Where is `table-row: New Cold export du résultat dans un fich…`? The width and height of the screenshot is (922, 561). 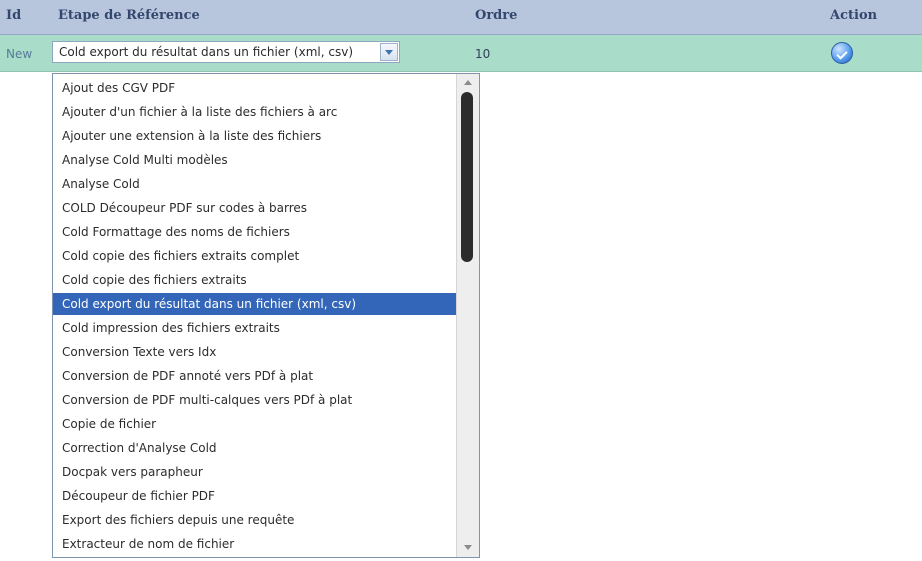 table-row: New Cold export du résultat dans un fich… is located at coordinates (461, 53).